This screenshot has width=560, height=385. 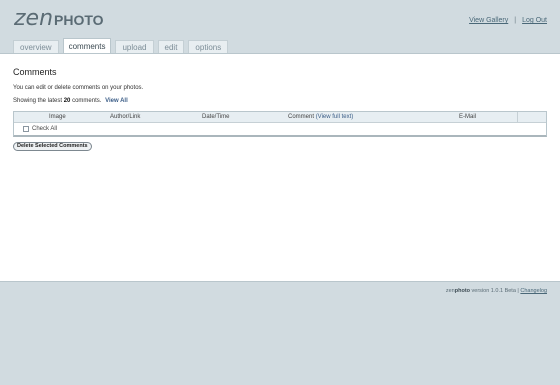 I want to click on check-all-checkbox, so click(x=26, y=129).